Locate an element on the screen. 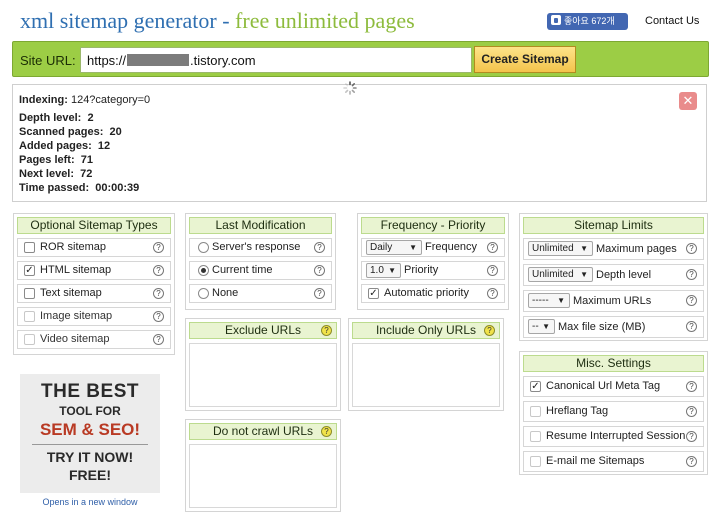 The image size is (720, 523). depth-level-label: Depth level is located at coordinates (624, 275).